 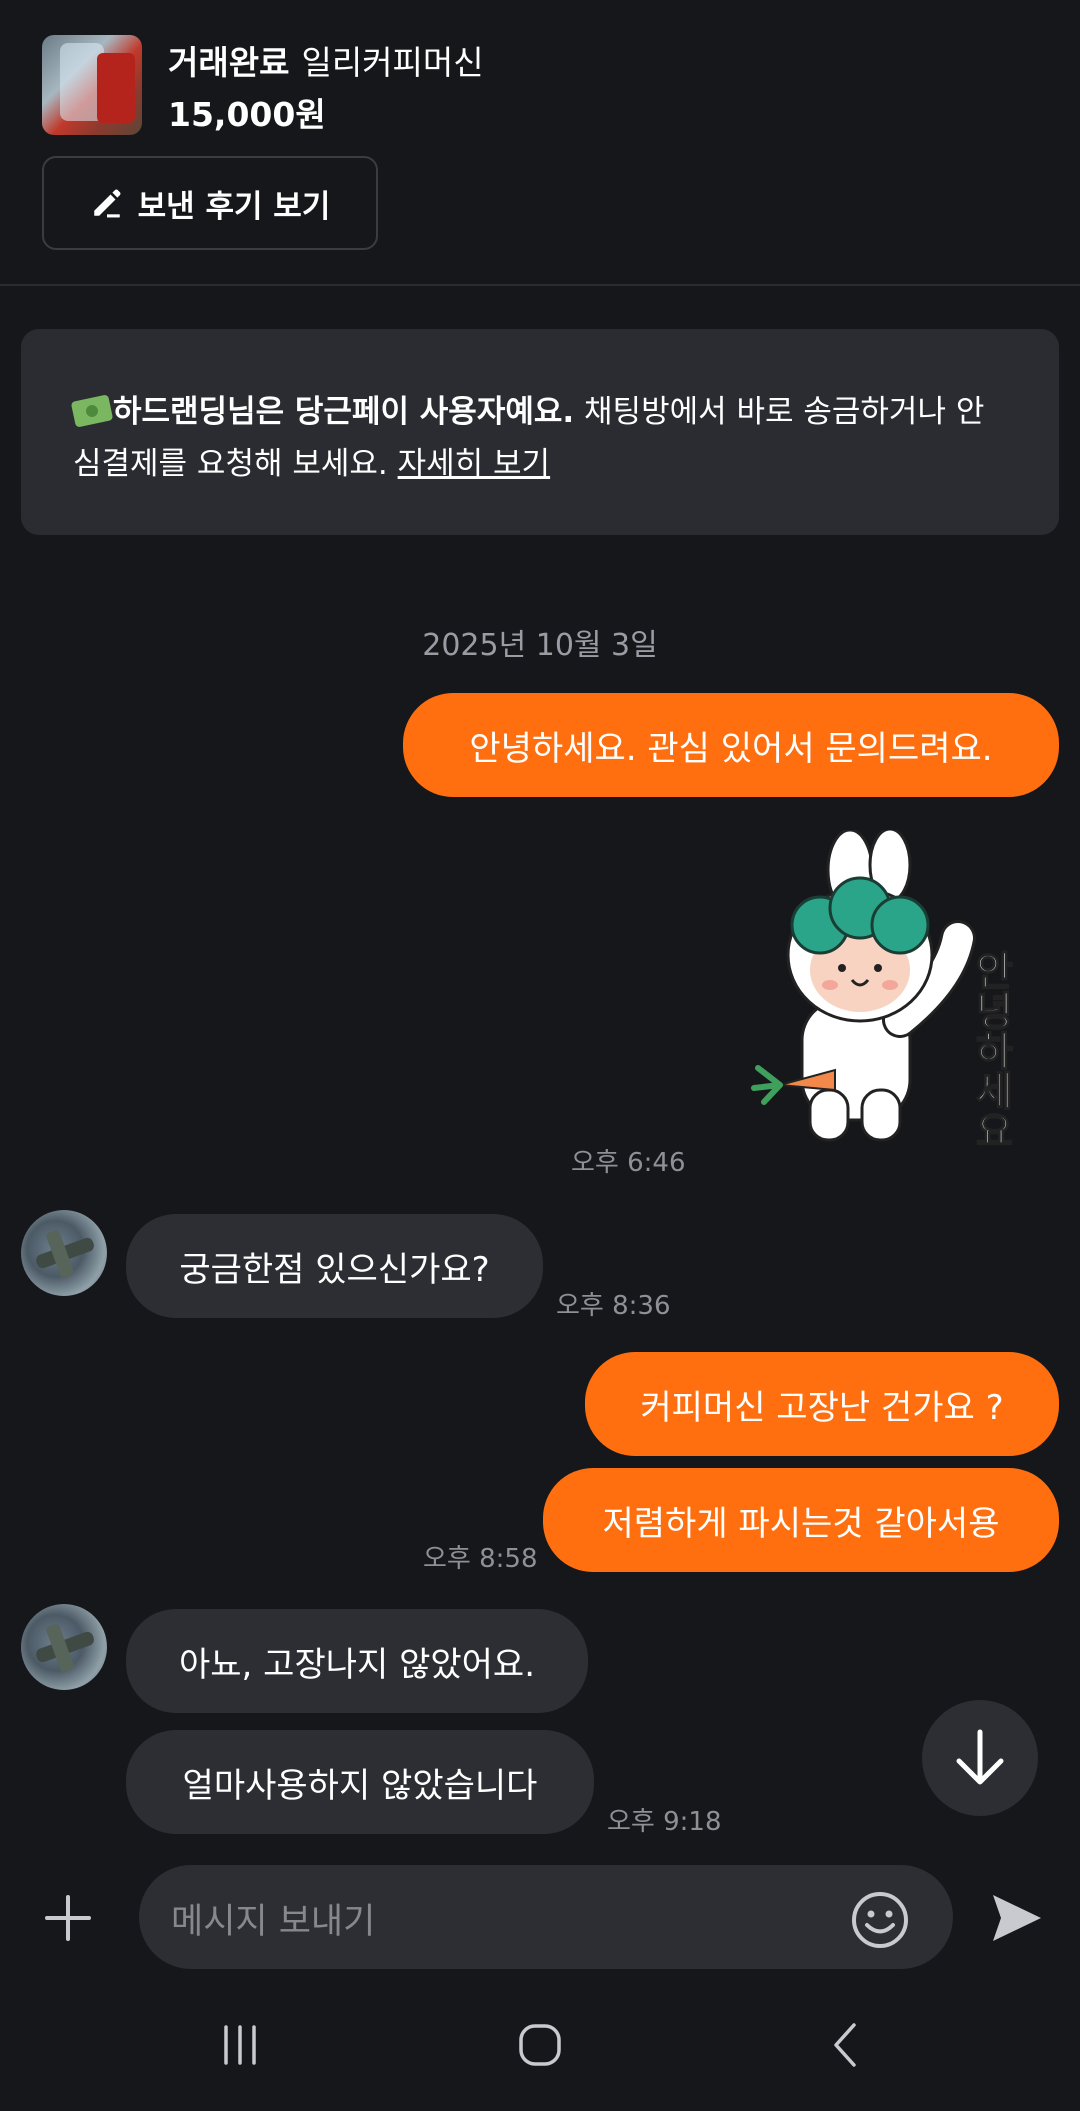 What do you see at coordinates (474, 464) in the screenshot?
I see `notice-more-link: 자세히 보기` at bounding box center [474, 464].